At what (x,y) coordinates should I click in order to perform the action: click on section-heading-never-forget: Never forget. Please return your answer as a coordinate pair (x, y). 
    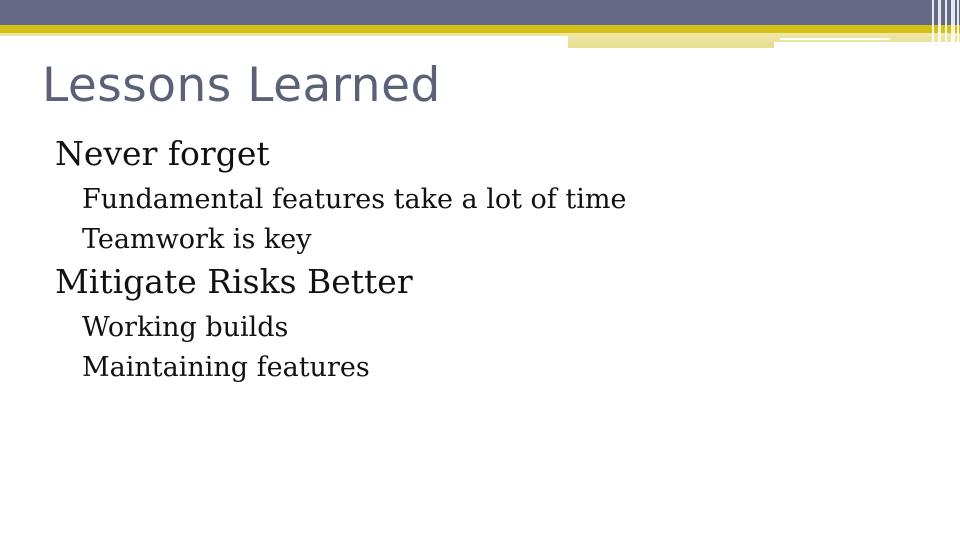
    Looking at the image, I should click on (162, 153).